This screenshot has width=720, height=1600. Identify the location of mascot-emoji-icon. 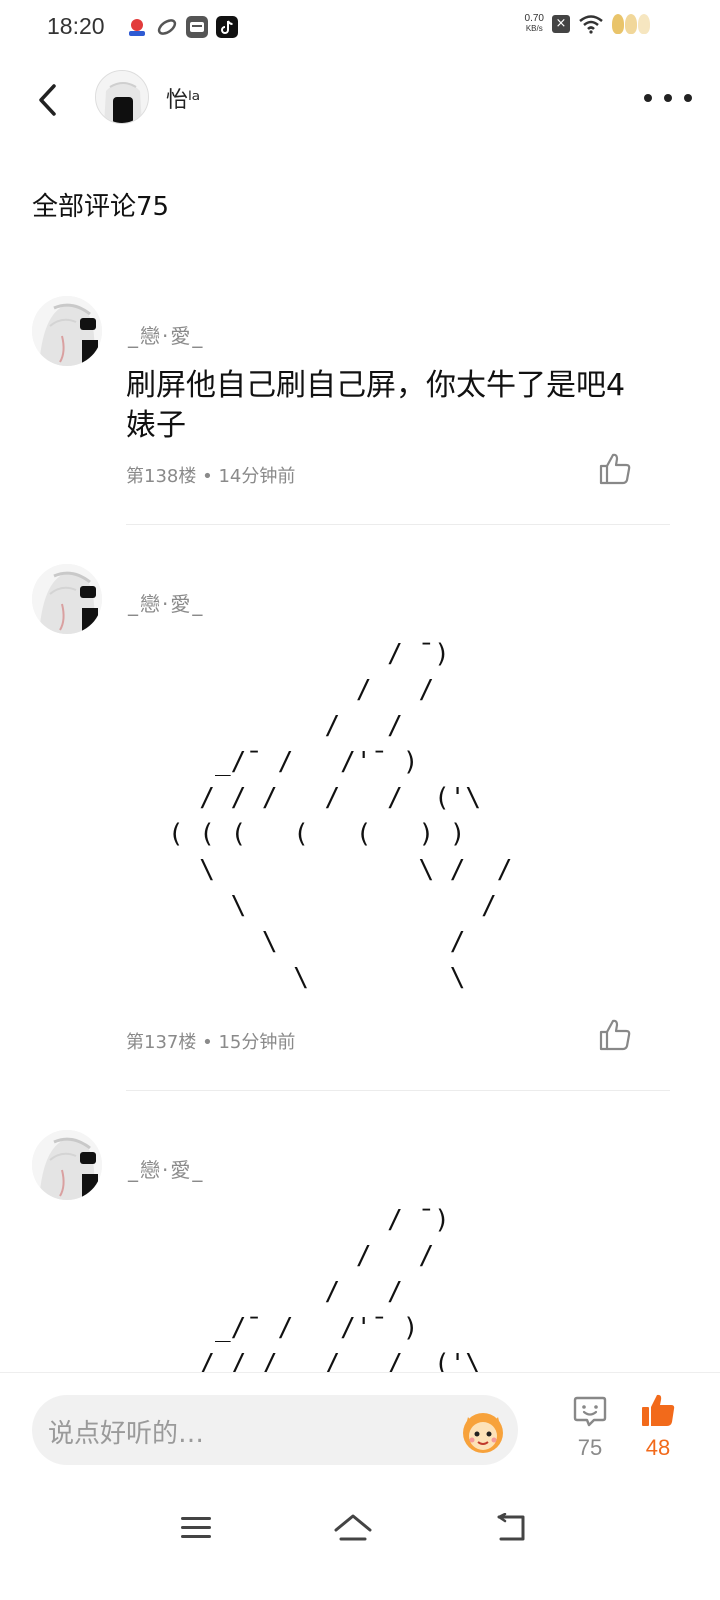
(483, 1430).